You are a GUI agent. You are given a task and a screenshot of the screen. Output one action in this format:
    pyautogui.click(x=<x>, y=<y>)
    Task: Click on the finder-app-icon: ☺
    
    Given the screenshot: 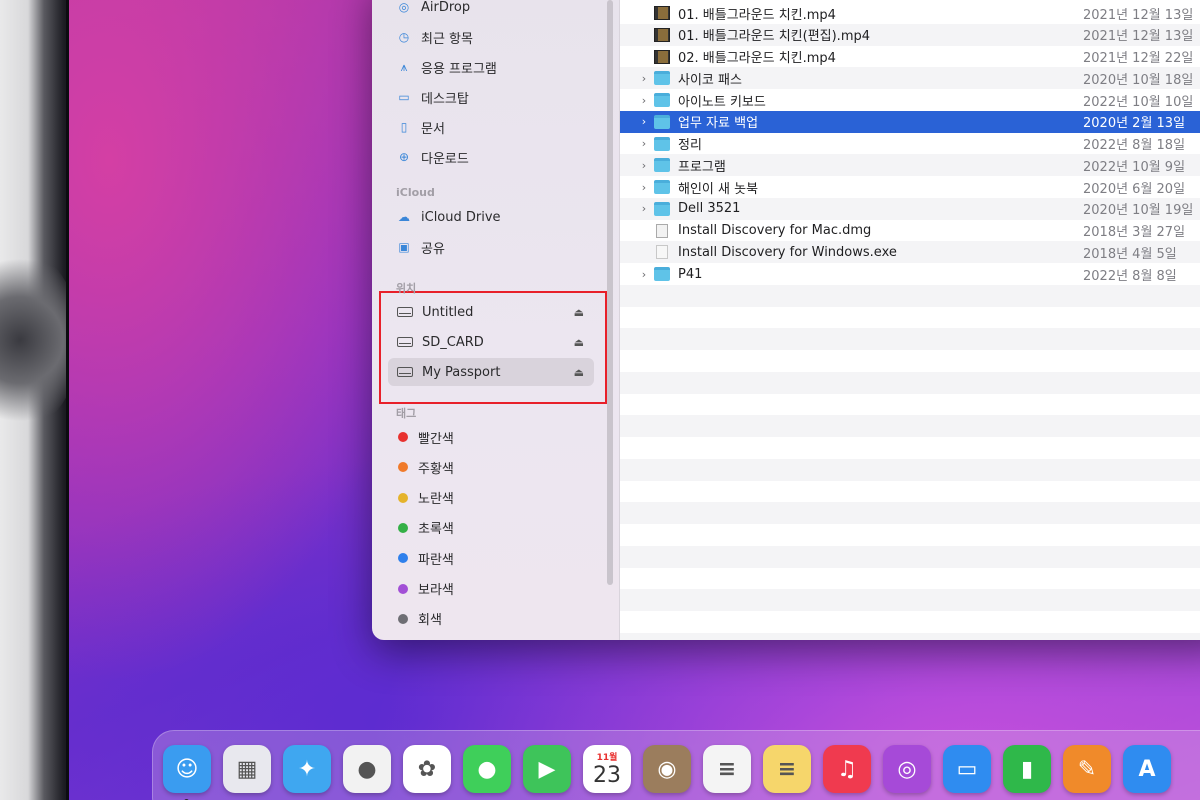 What is the action you would take?
    pyautogui.click(x=187, y=769)
    